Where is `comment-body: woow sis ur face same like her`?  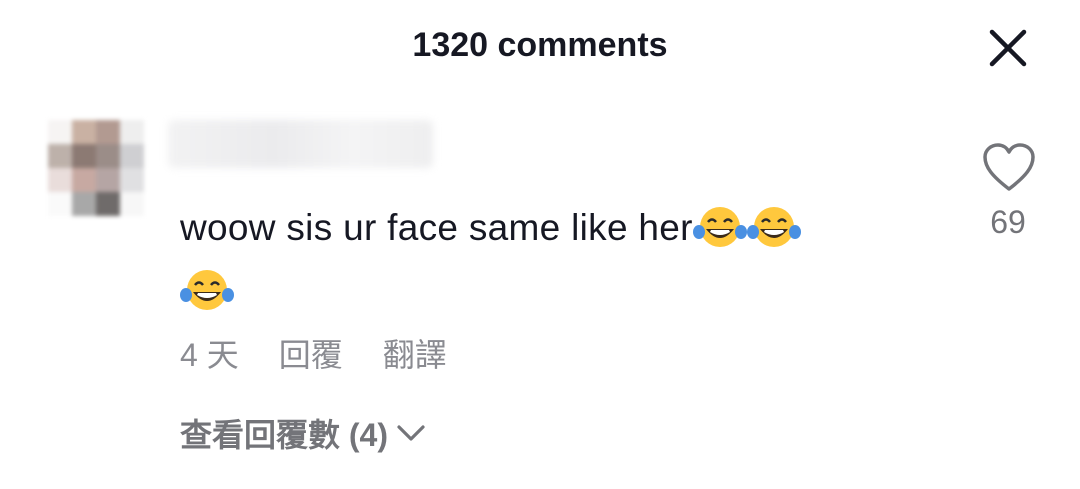
comment-body: woow sis ur face same like her is located at coordinates (436, 227).